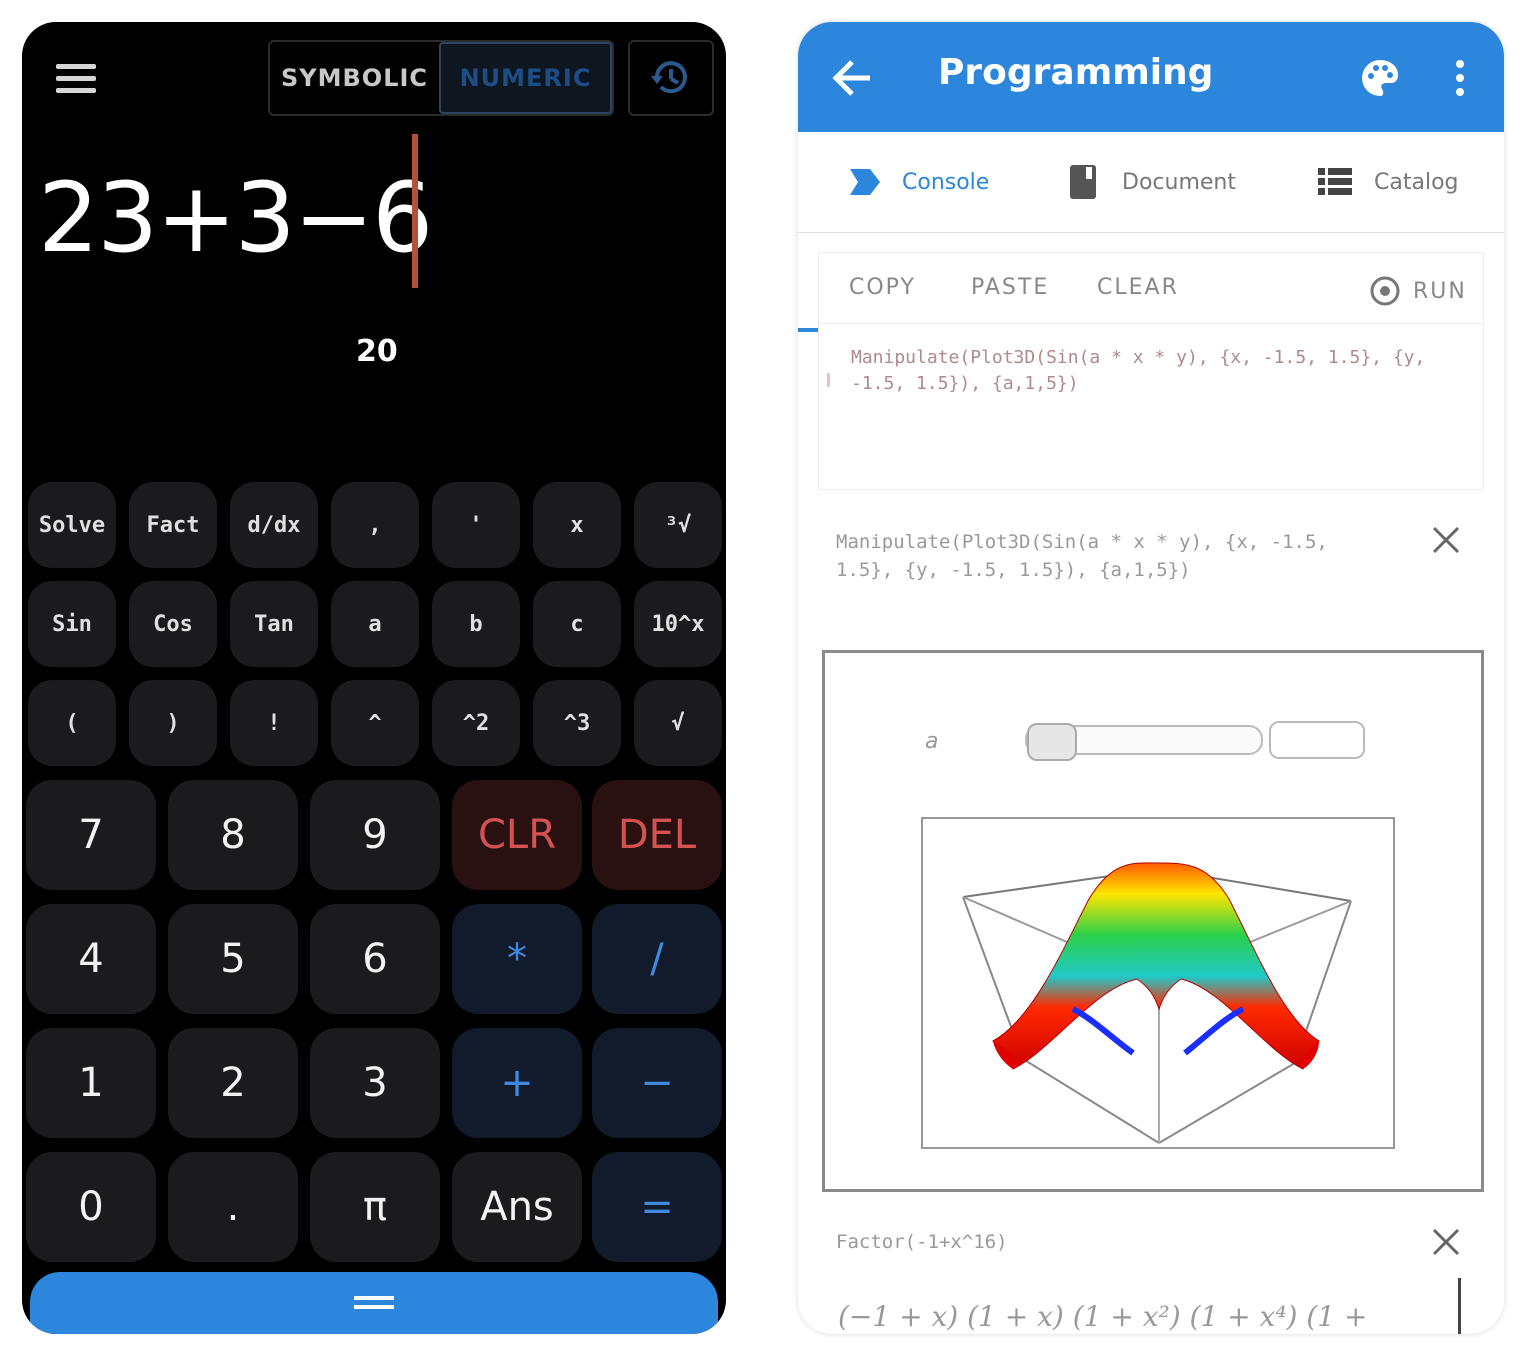  I want to click on console-actions: COPY PASTE CLEAR RUN, so click(1151, 288).